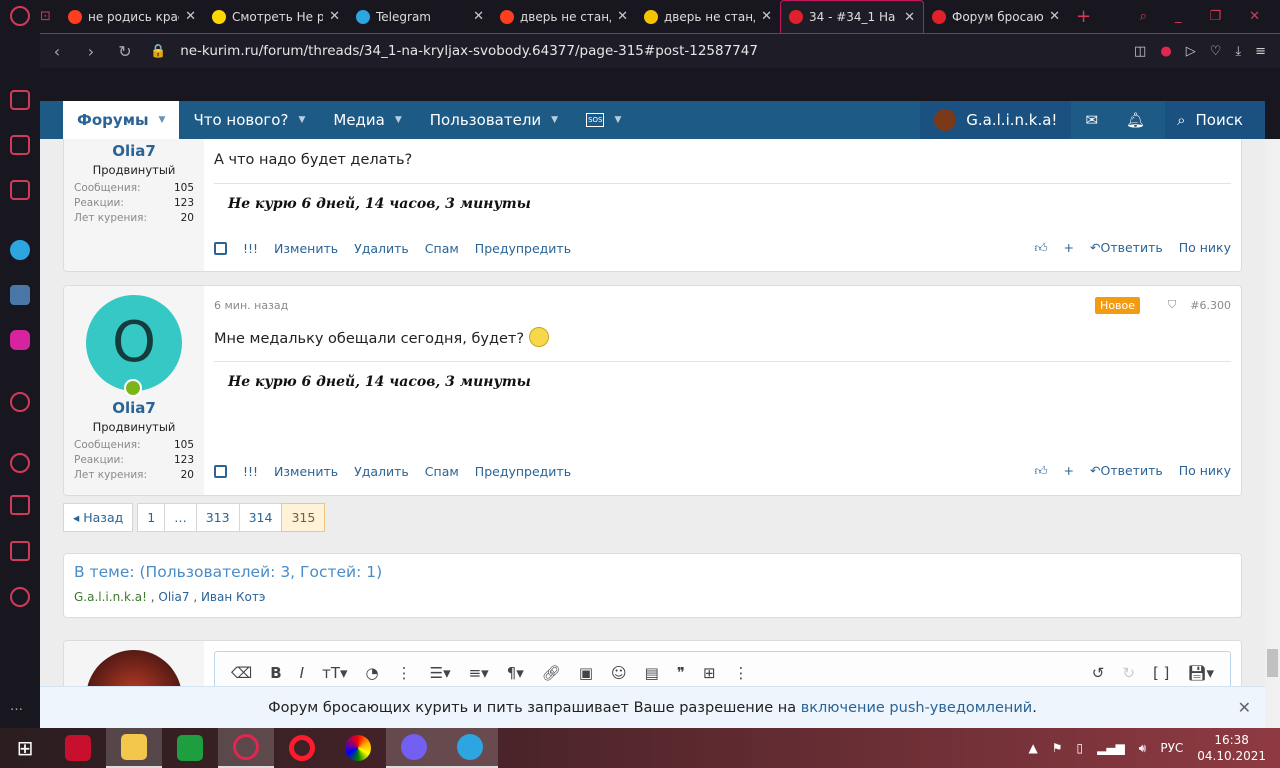  What do you see at coordinates (20, 463) in the screenshot?
I see `history-icon` at bounding box center [20, 463].